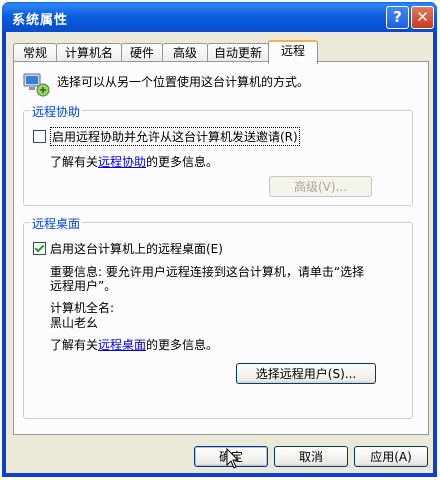  I want to click on remote-assistance-checkbox, so click(39, 136).